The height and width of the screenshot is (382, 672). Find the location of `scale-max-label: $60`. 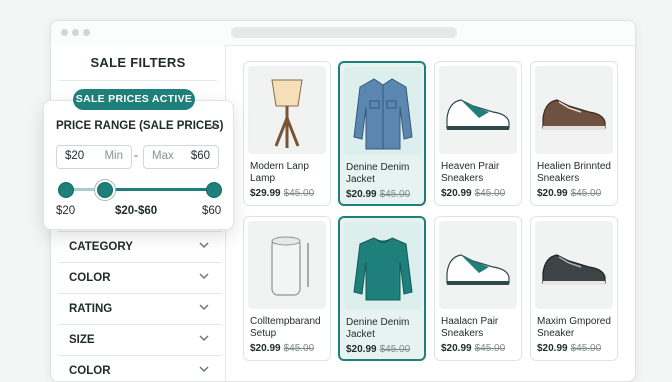

scale-max-label: $60 is located at coordinates (212, 211).